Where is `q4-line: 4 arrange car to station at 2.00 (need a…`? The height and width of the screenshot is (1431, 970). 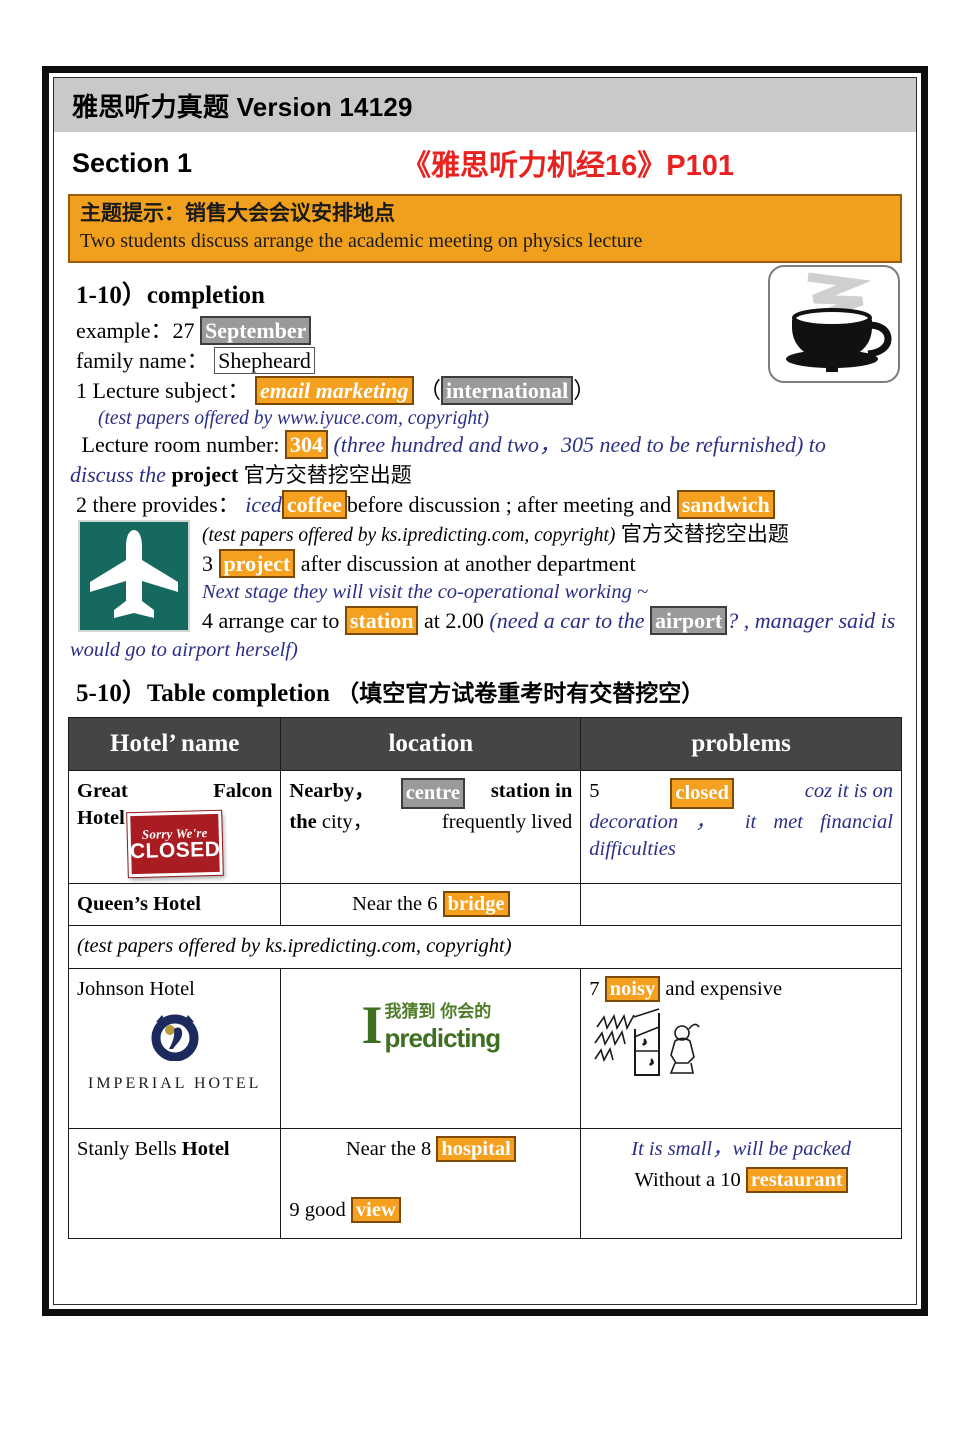 q4-line: 4 arrange car to station at 2.00 (need a… is located at coordinates (551, 621).